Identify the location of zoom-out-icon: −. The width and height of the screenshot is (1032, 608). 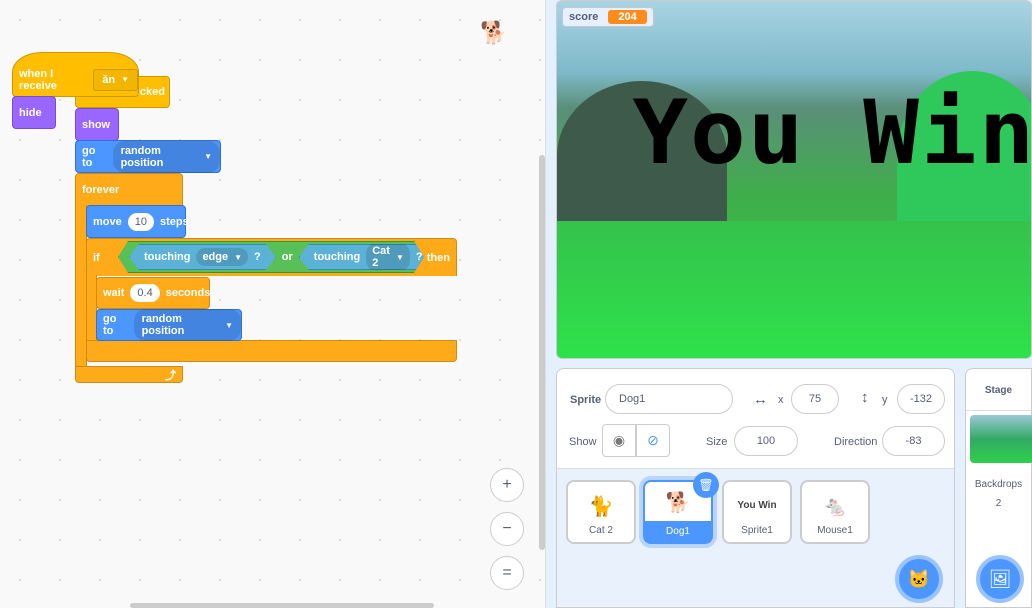
(507, 528).